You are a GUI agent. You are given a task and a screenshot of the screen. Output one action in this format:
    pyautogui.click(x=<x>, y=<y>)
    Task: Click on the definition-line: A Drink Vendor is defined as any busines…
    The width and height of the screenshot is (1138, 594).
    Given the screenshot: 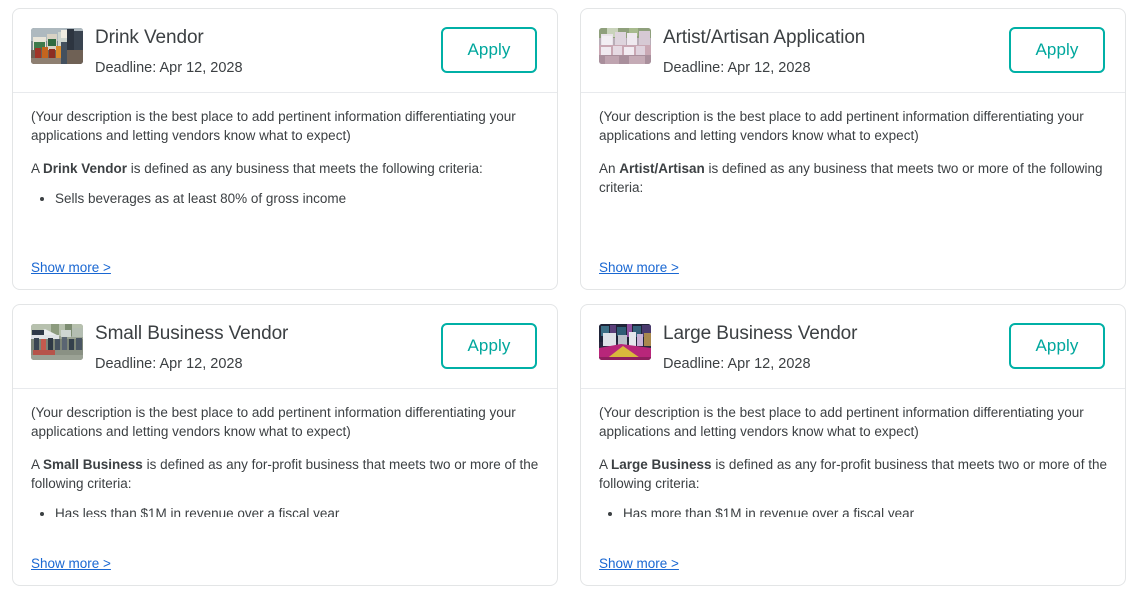 What is the action you would take?
    pyautogui.click(x=285, y=168)
    